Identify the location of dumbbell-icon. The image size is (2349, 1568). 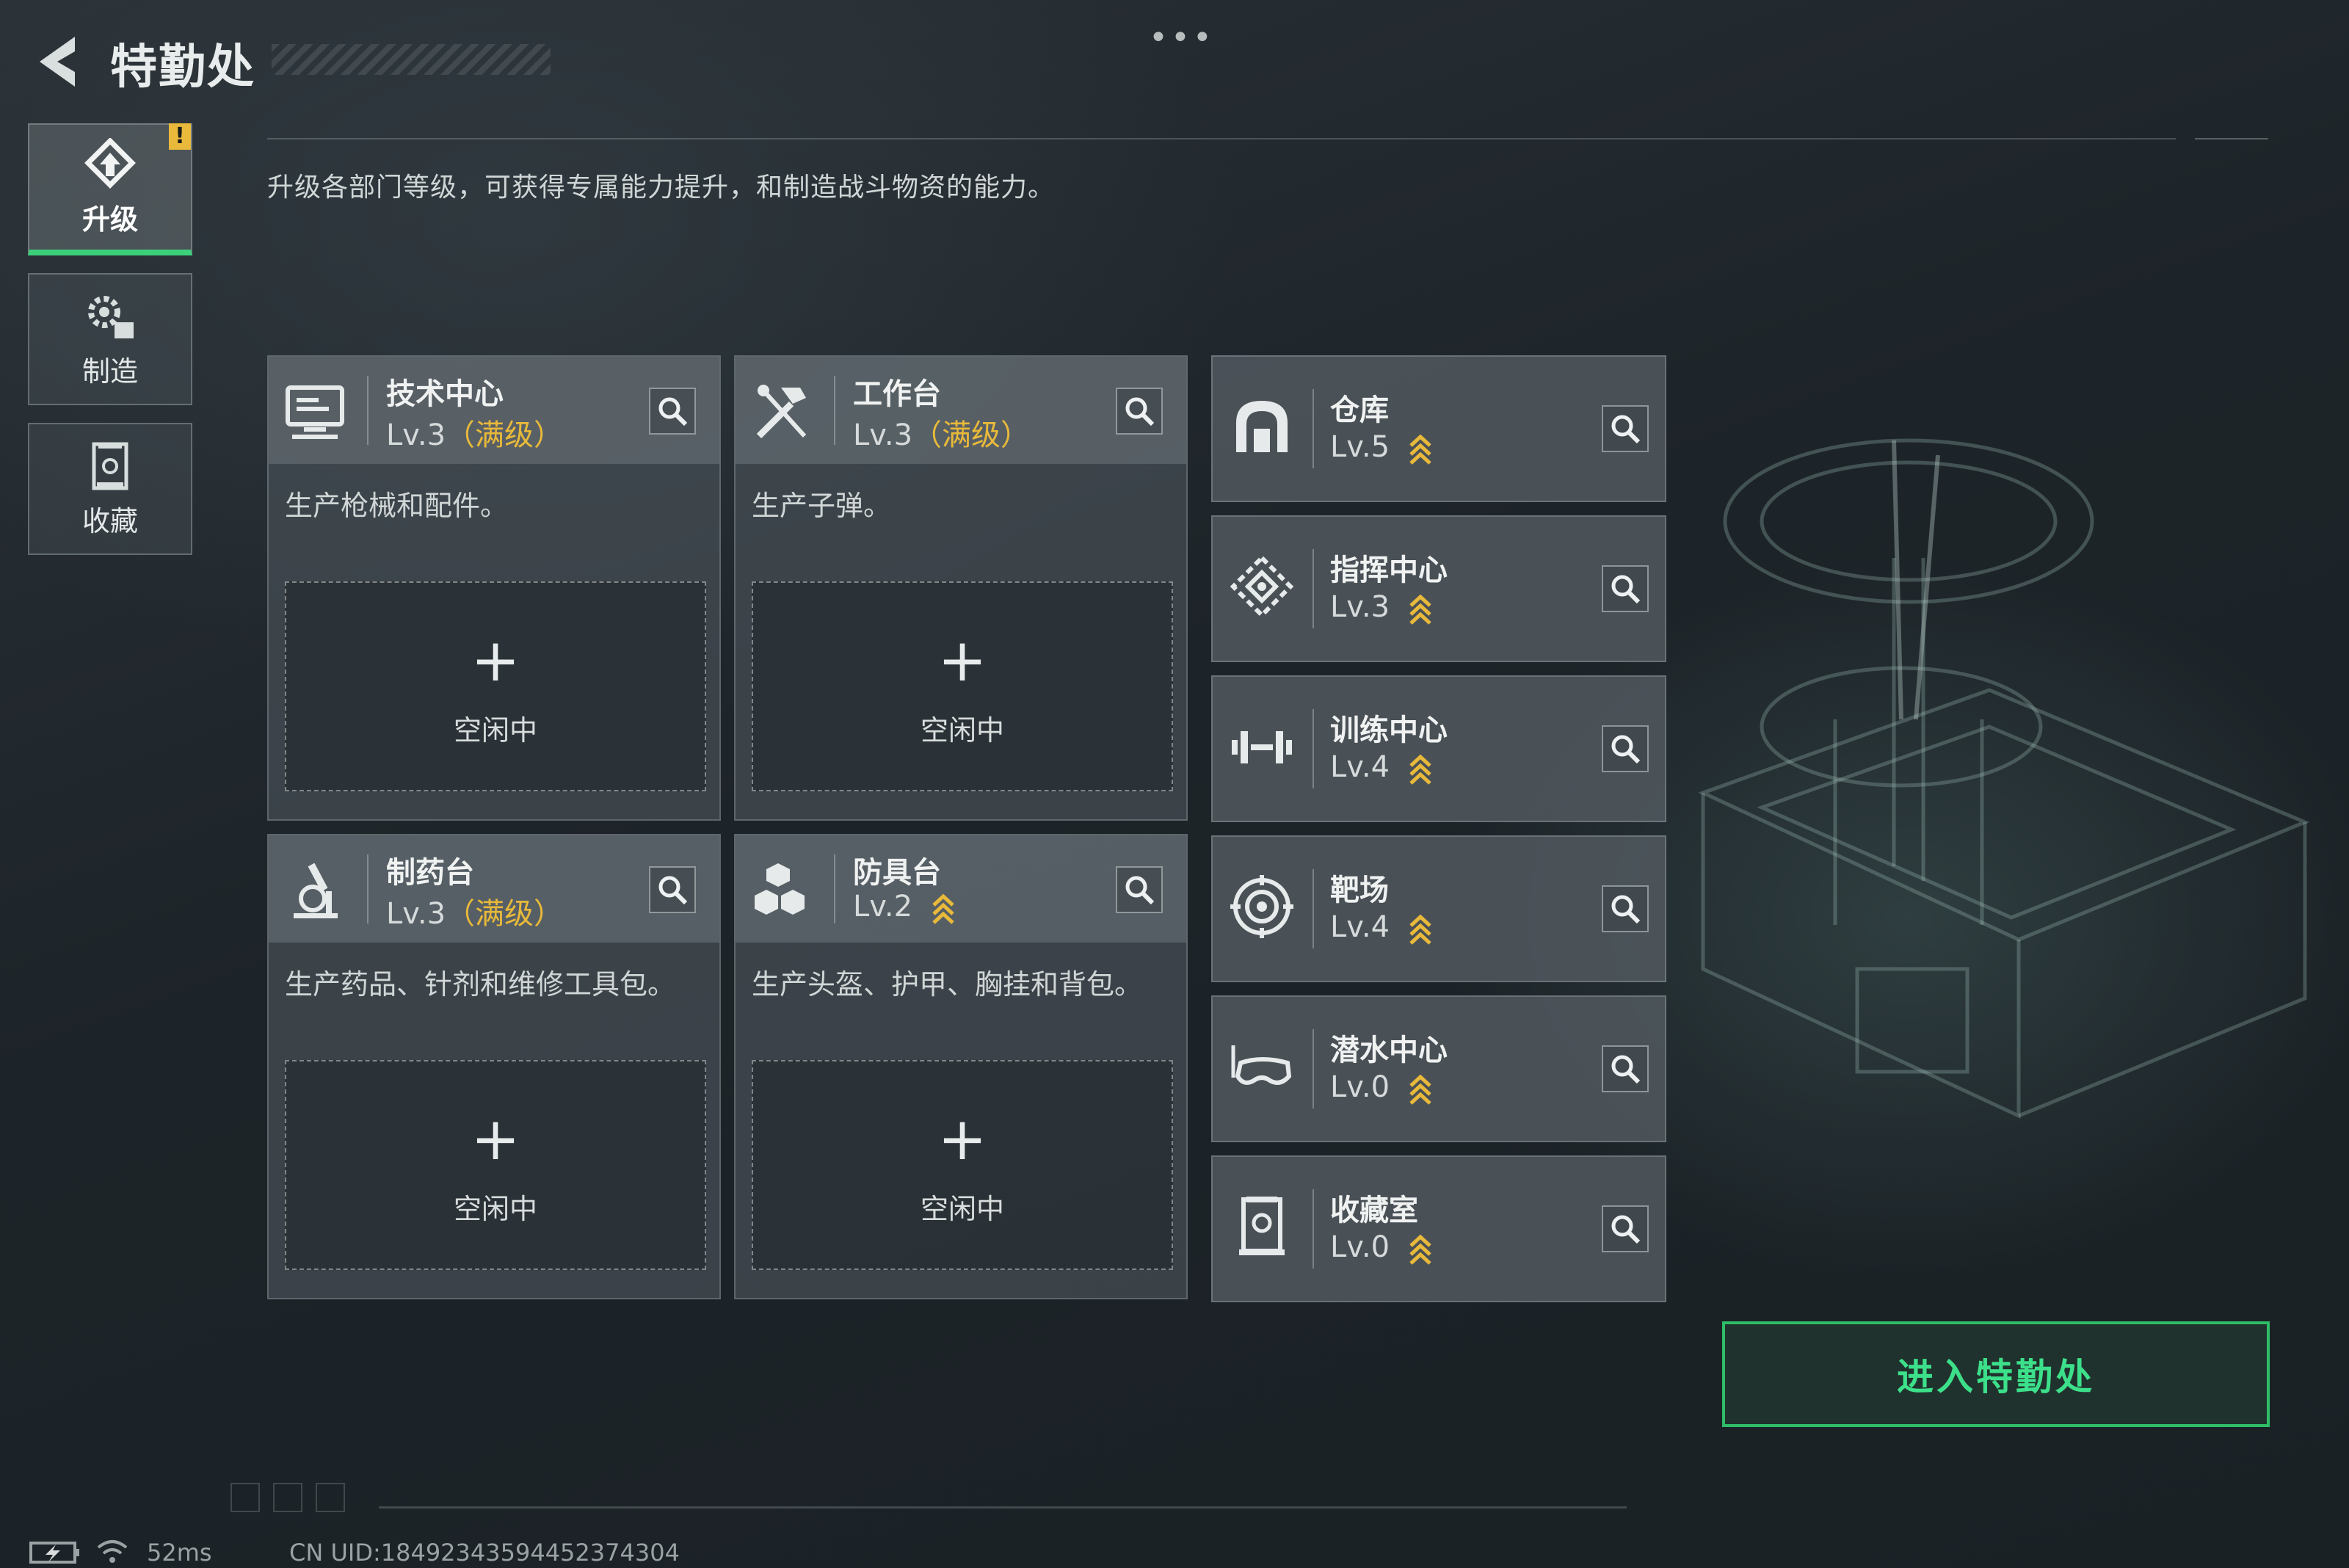
(1262, 747).